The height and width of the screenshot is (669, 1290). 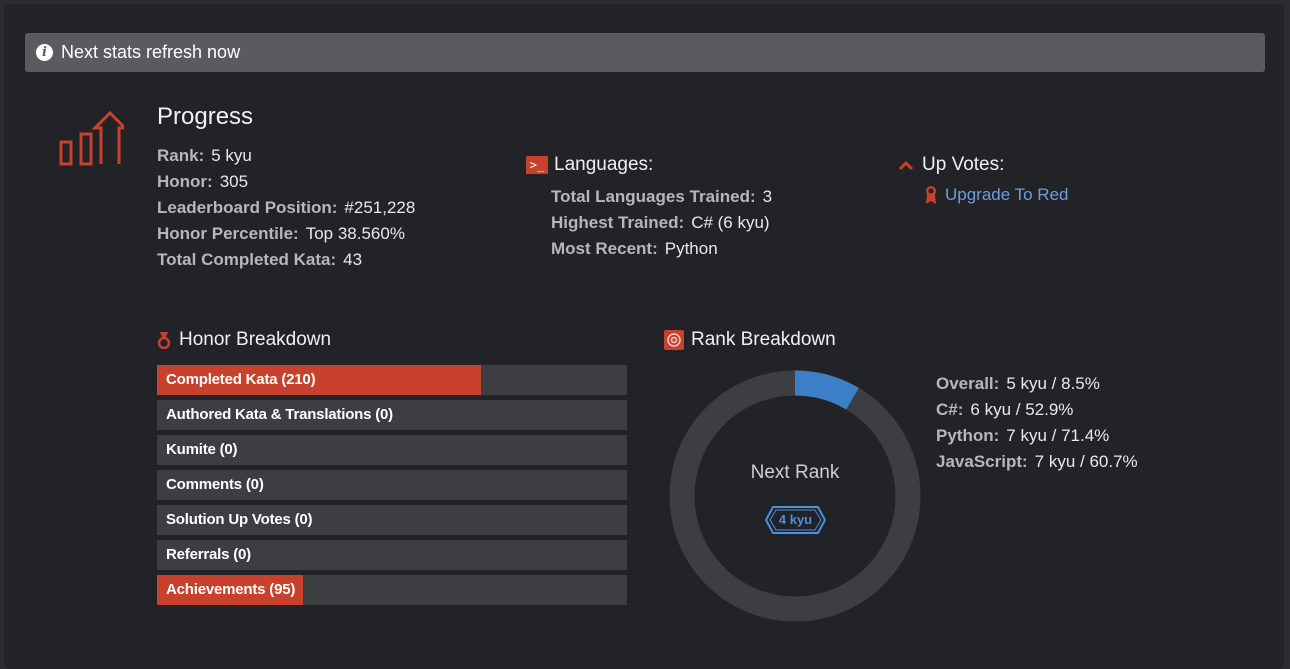 I want to click on stat-honor: Honor: 305, so click(x=203, y=181).